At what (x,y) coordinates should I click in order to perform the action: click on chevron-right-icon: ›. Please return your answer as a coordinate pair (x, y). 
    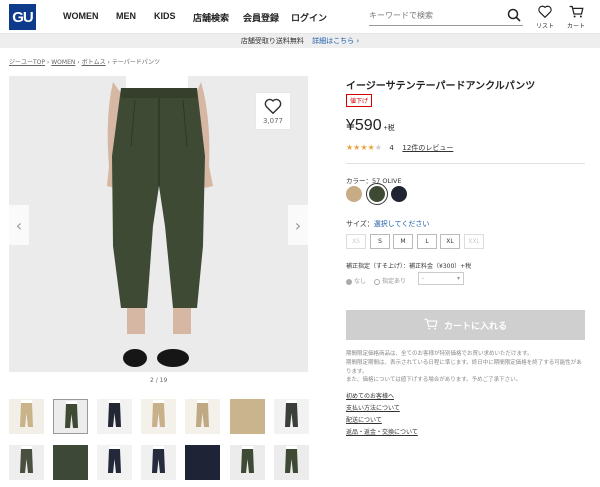
    Looking at the image, I should click on (298, 225).